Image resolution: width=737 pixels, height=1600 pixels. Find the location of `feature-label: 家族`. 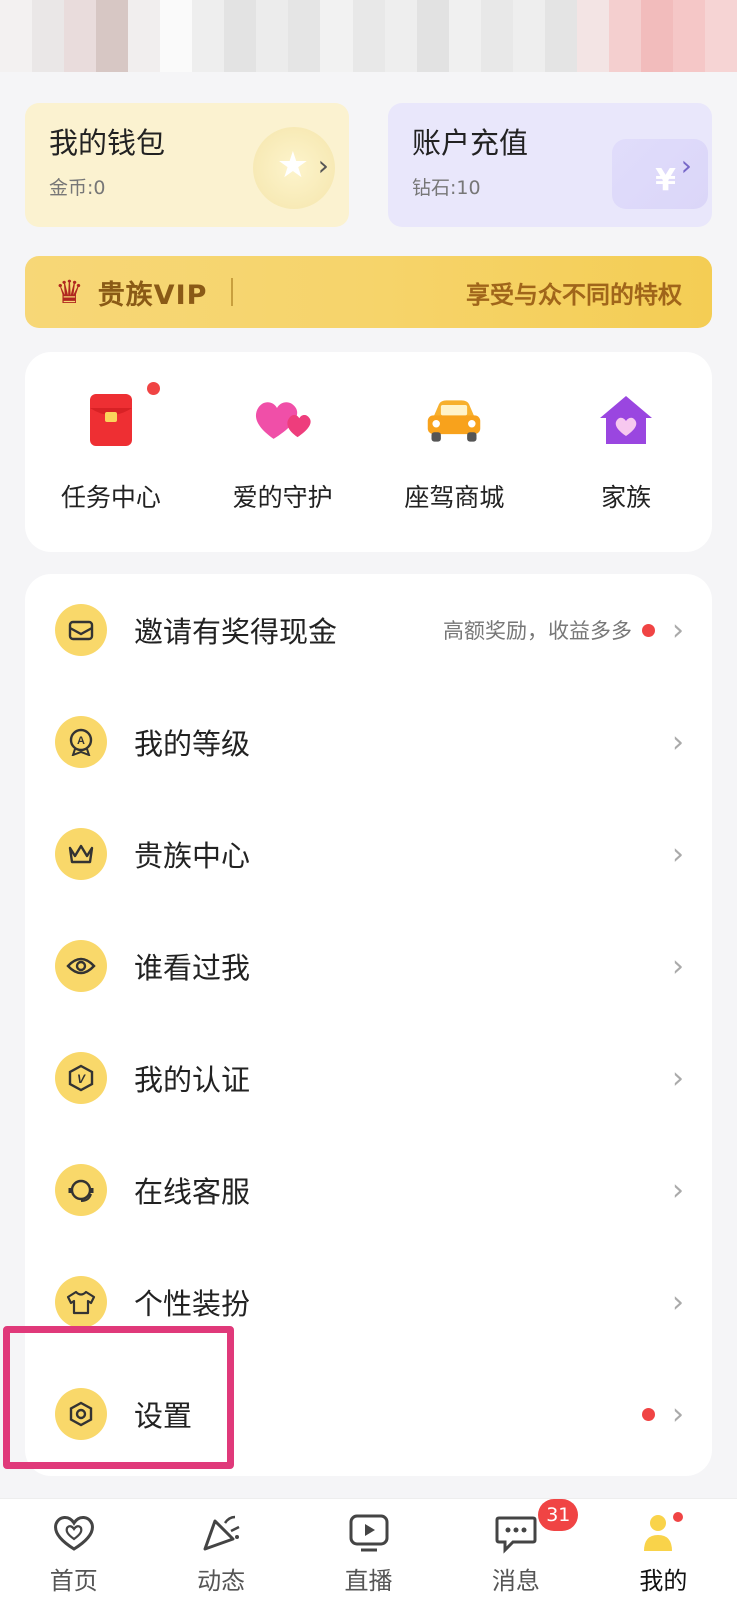

feature-label: 家族 is located at coordinates (626, 497).